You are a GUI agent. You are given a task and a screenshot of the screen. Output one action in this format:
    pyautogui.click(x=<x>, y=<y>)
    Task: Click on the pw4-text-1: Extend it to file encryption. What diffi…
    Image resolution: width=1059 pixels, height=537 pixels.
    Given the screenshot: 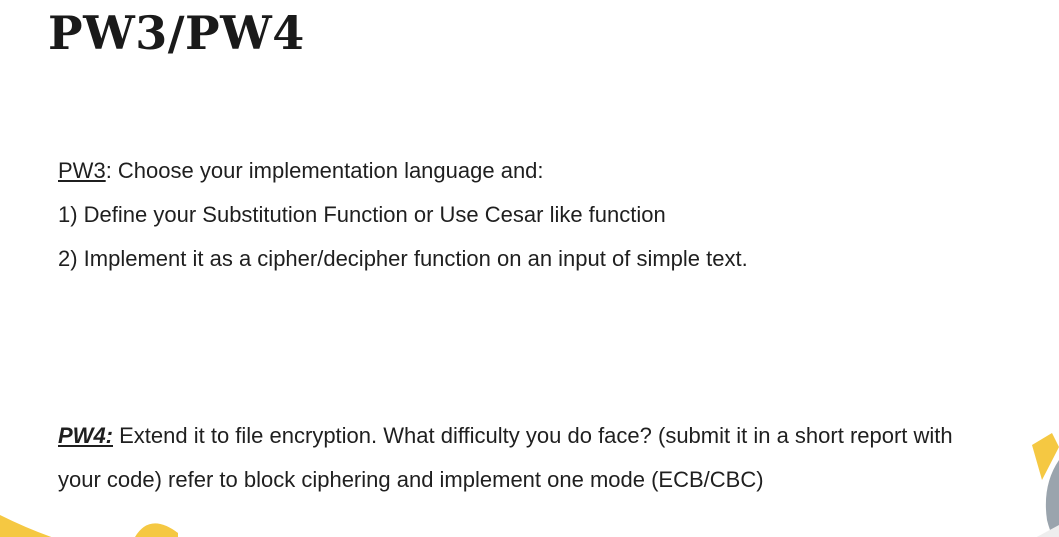 What is the action you would take?
    pyautogui.click(x=533, y=435)
    